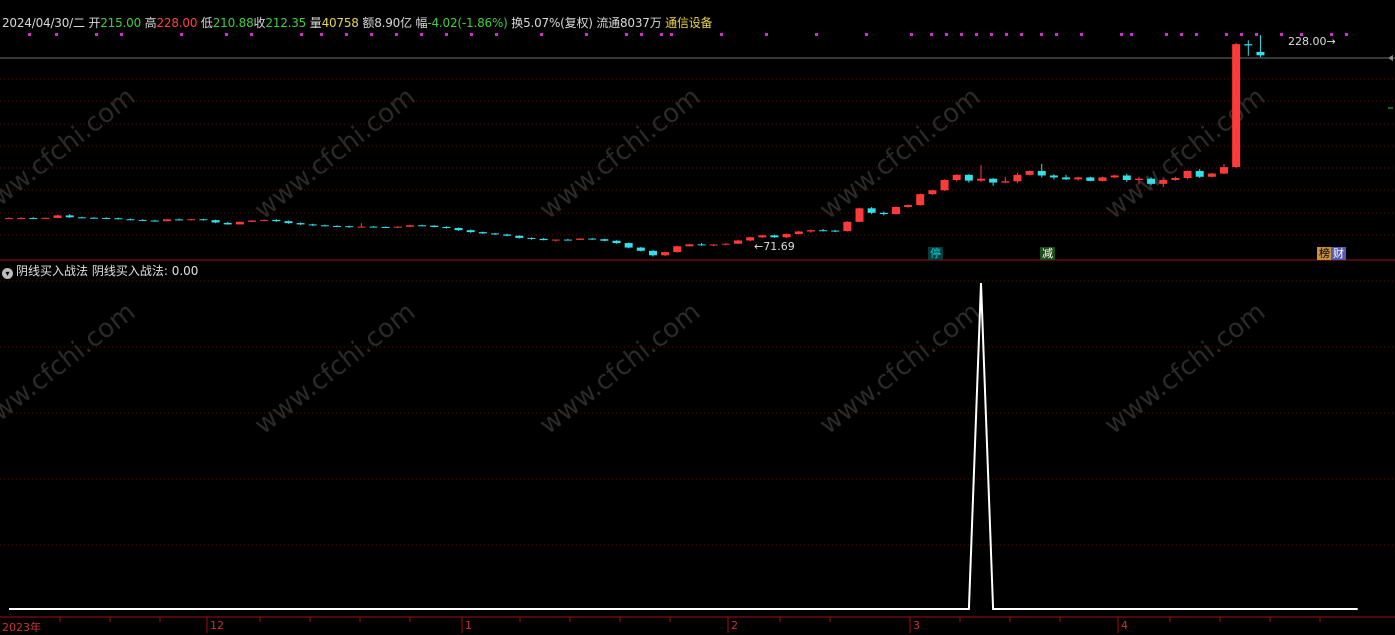  What do you see at coordinates (774, 246) in the screenshot?
I see `low-price-mark: ←71.69` at bounding box center [774, 246].